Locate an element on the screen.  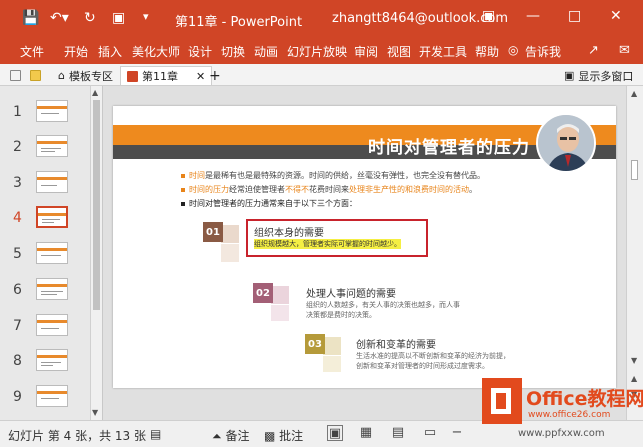
item-number-03: 03 is located at coordinates (315, 344).